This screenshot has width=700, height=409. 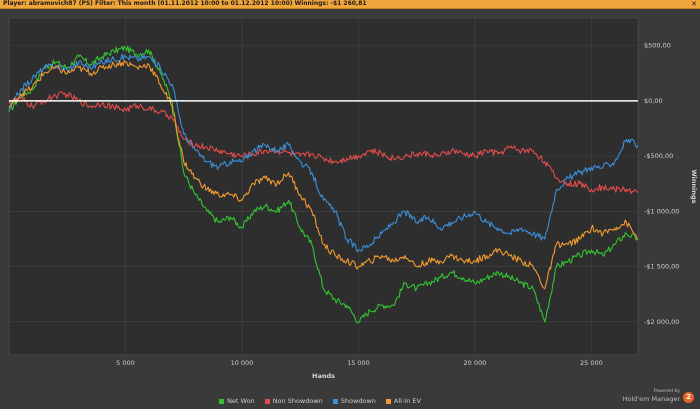 What do you see at coordinates (688, 397) in the screenshot?
I see `hem2-logo: 2` at bounding box center [688, 397].